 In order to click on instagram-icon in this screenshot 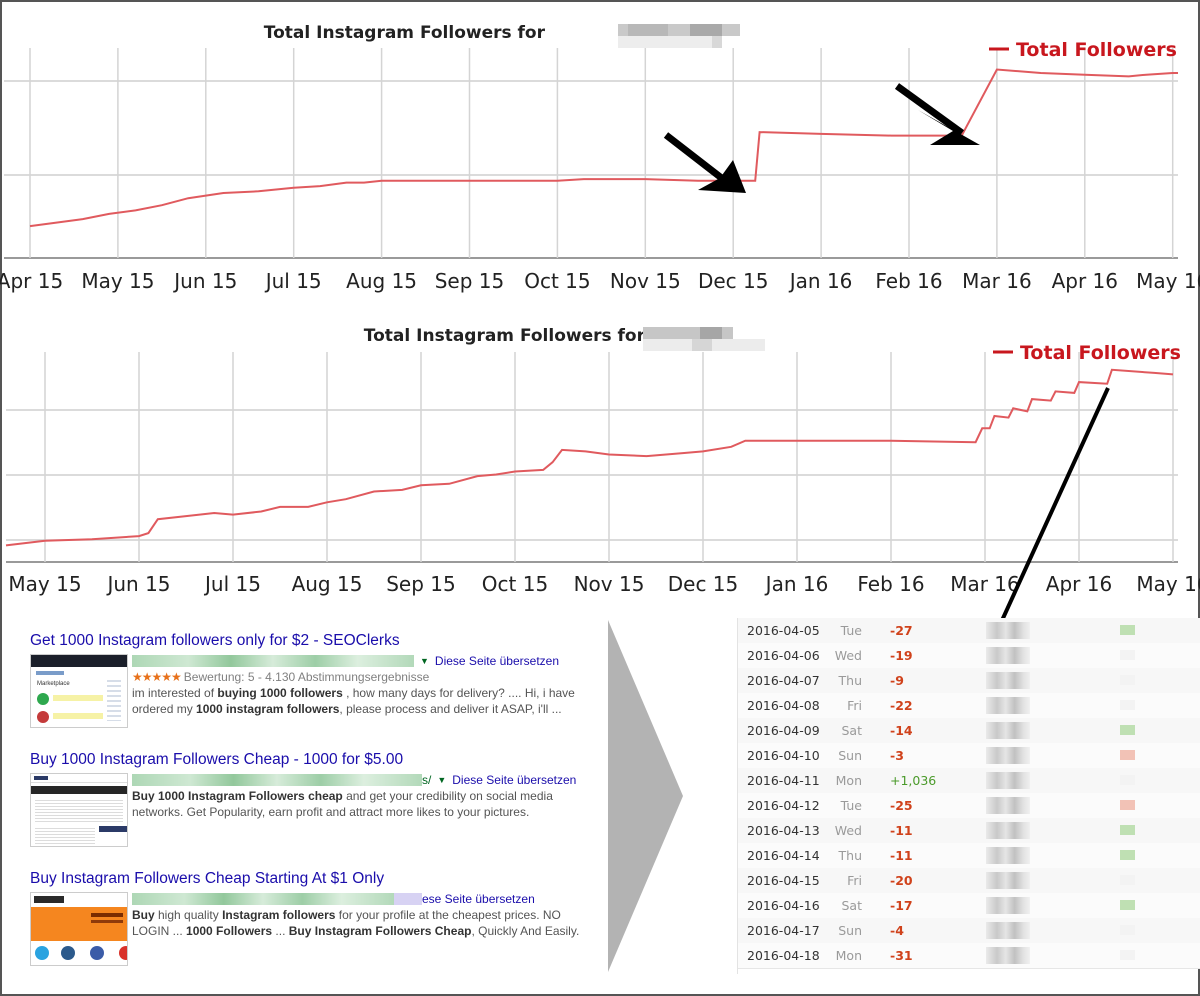, I will do `click(68, 953)`.